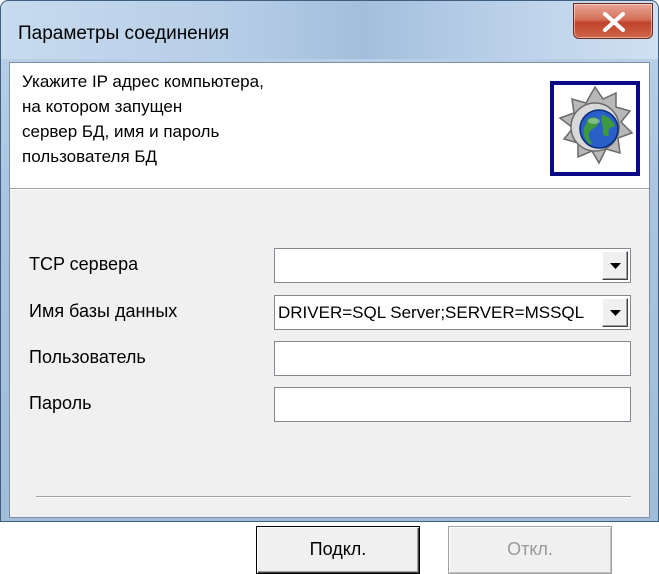  I want to click on instruction-line-4: пользователя БД, so click(90, 156).